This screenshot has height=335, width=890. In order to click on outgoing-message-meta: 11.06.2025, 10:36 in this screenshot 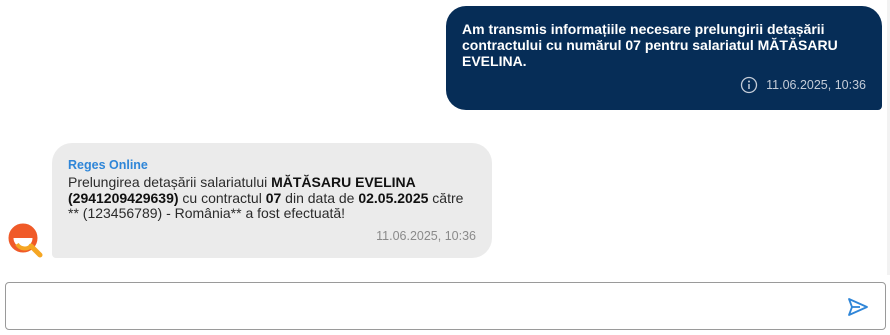, I will do `click(803, 85)`.